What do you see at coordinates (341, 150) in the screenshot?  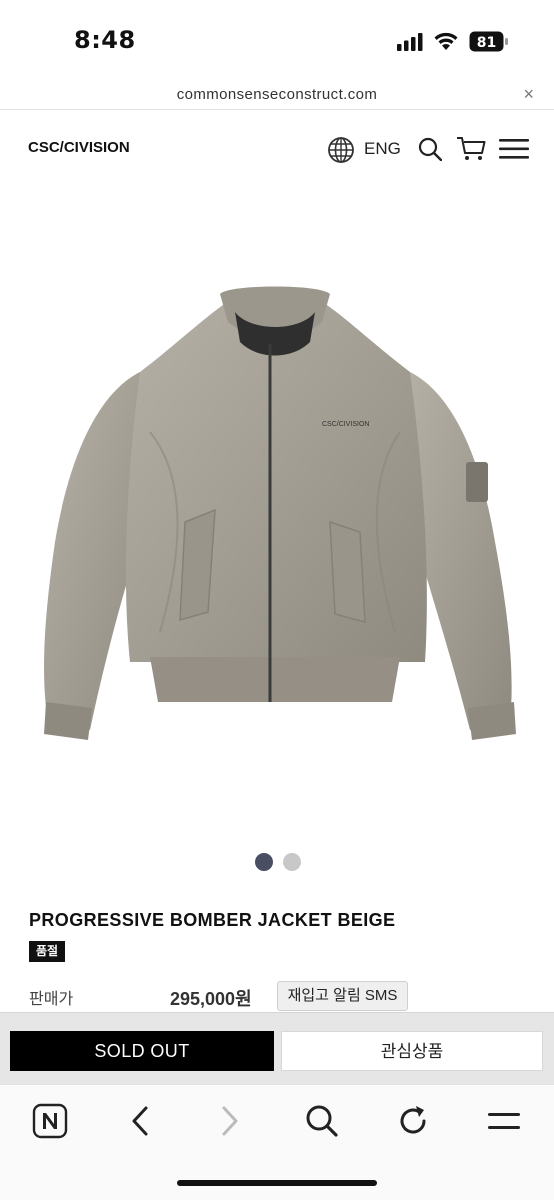 I see `globe-icon` at bounding box center [341, 150].